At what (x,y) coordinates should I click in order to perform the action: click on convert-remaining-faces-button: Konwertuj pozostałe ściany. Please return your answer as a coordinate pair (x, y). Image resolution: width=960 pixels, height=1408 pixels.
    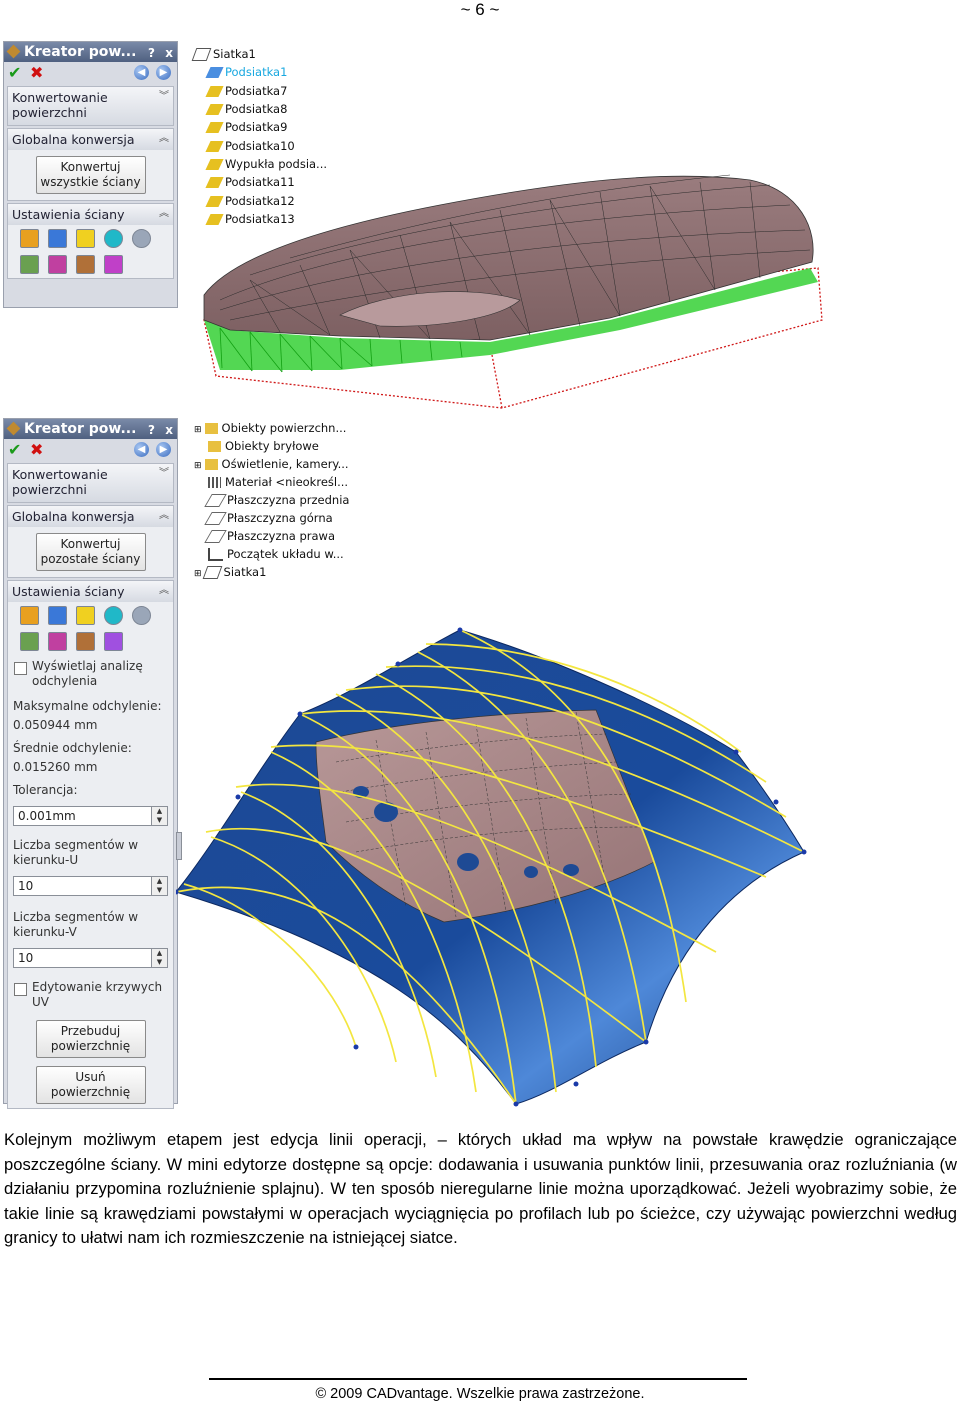
    Looking at the image, I should click on (90, 552).